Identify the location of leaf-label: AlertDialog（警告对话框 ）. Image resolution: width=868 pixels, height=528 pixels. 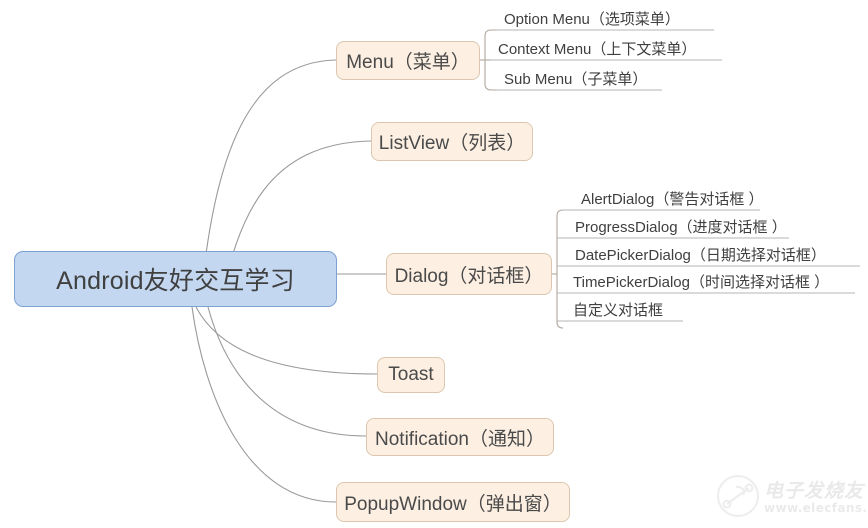
(672, 199).